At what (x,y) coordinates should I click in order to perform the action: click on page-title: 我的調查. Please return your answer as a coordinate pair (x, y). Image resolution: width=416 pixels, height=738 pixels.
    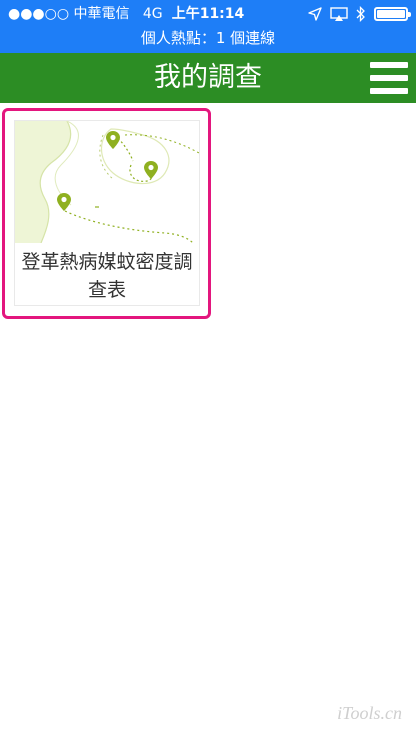
    Looking at the image, I should click on (208, 77).